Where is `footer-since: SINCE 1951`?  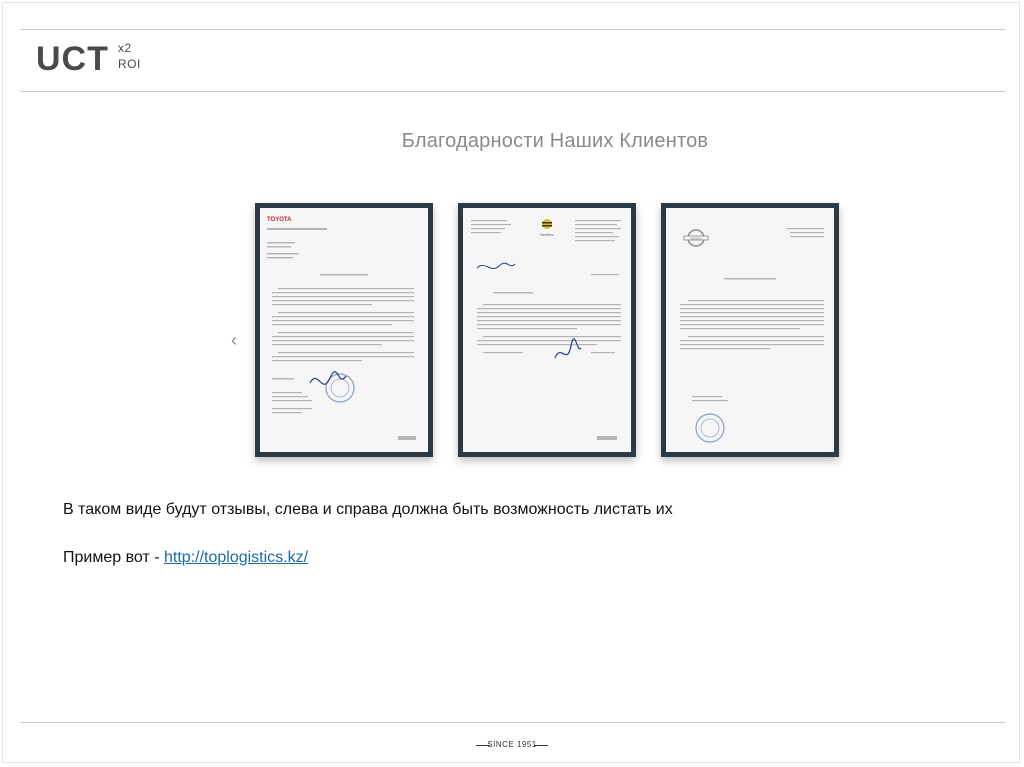
footer-since: SINCE 1951 is located at coordinates (512, 745).